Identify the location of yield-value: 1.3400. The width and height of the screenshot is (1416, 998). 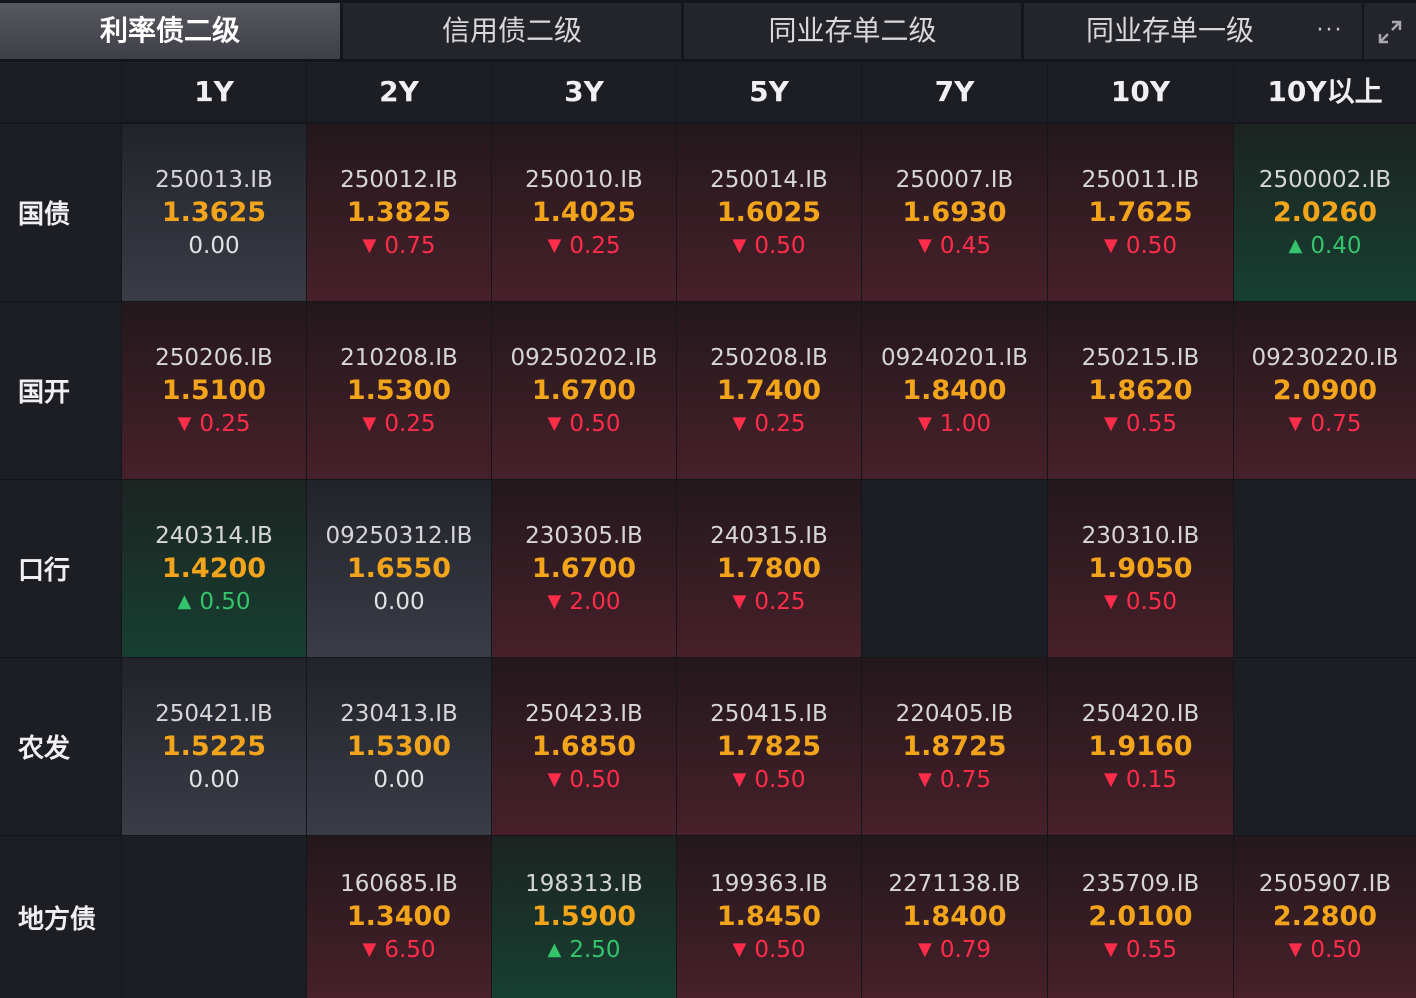
(399, 916).